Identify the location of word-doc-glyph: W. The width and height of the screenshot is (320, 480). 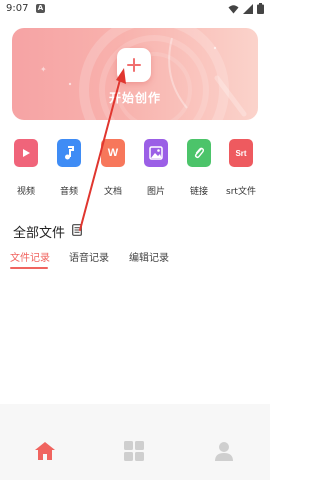
(113, 153).